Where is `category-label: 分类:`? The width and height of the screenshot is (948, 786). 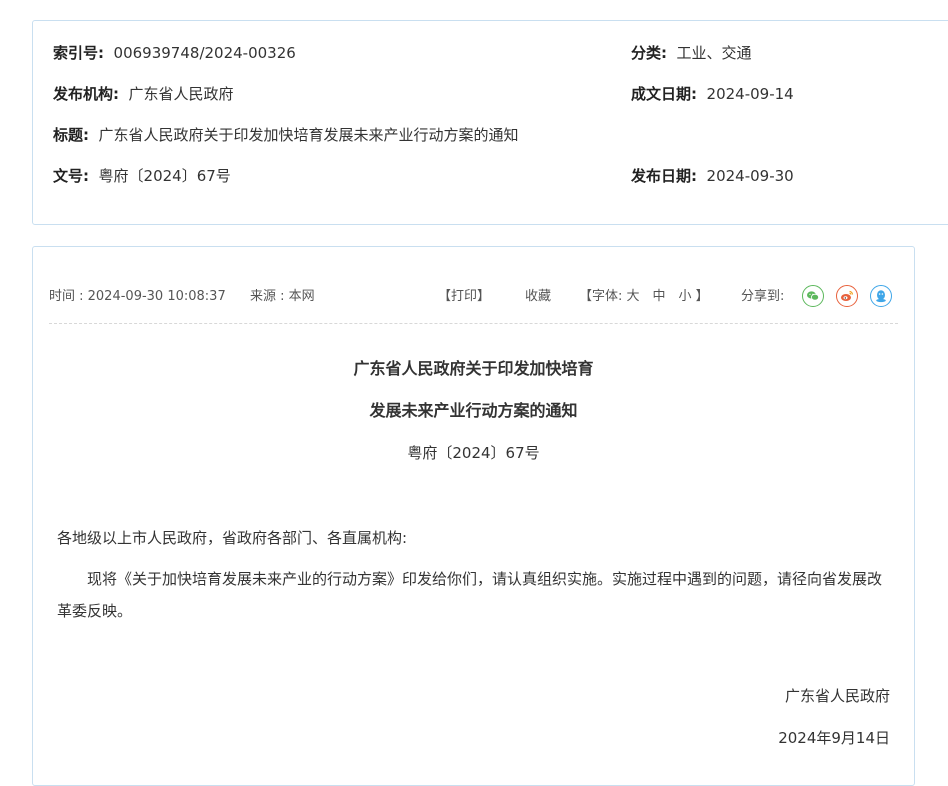 category-label: 分类: is located at coordinates (649, 53).